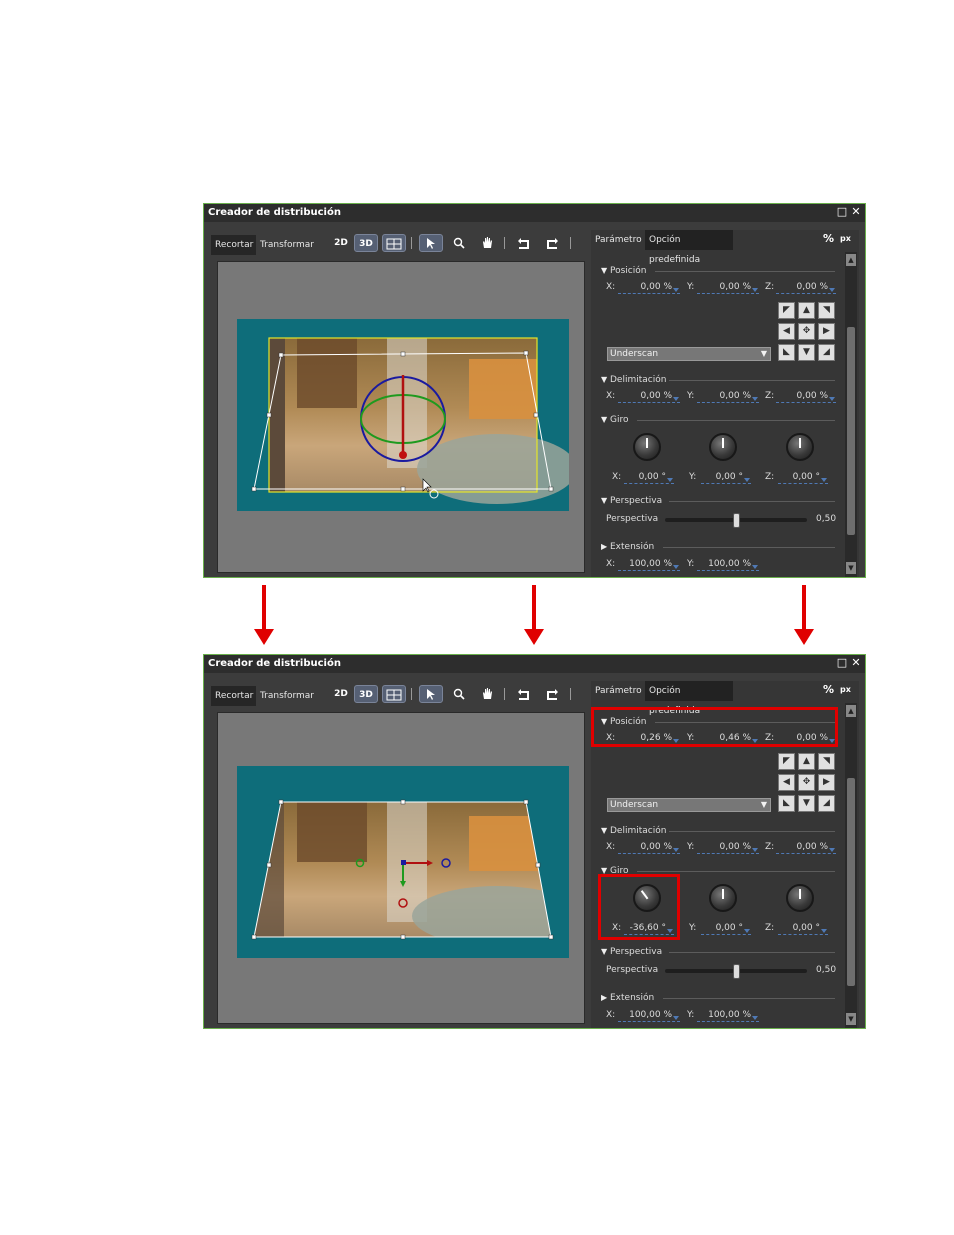  I want to click on highlight-position, so click(714, 727).